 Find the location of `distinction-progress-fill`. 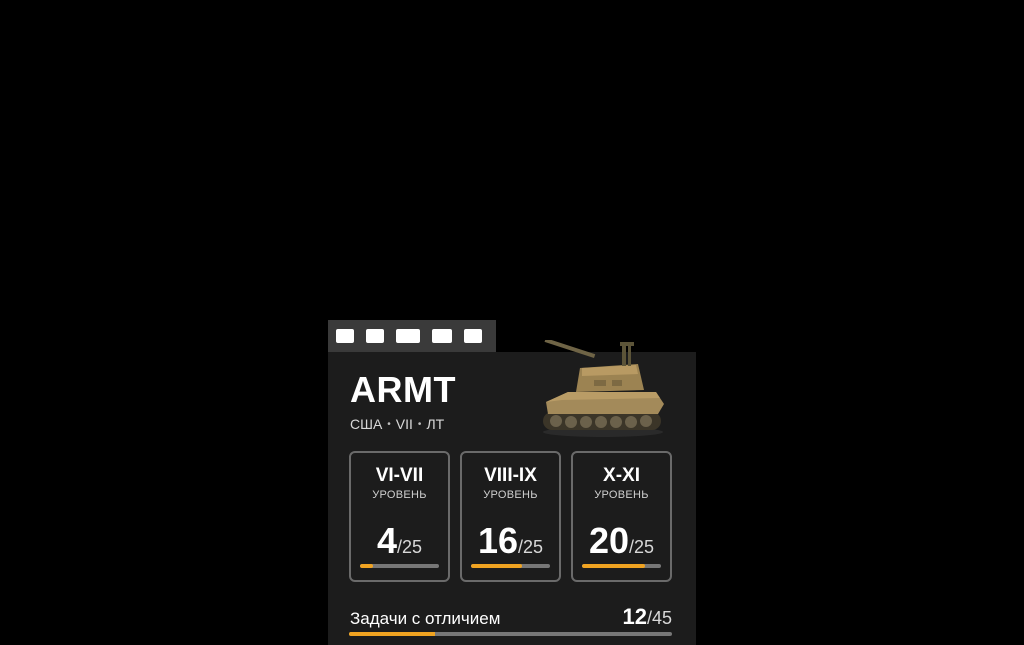

distinction-progress-fill is located at coordinates (392, 634).